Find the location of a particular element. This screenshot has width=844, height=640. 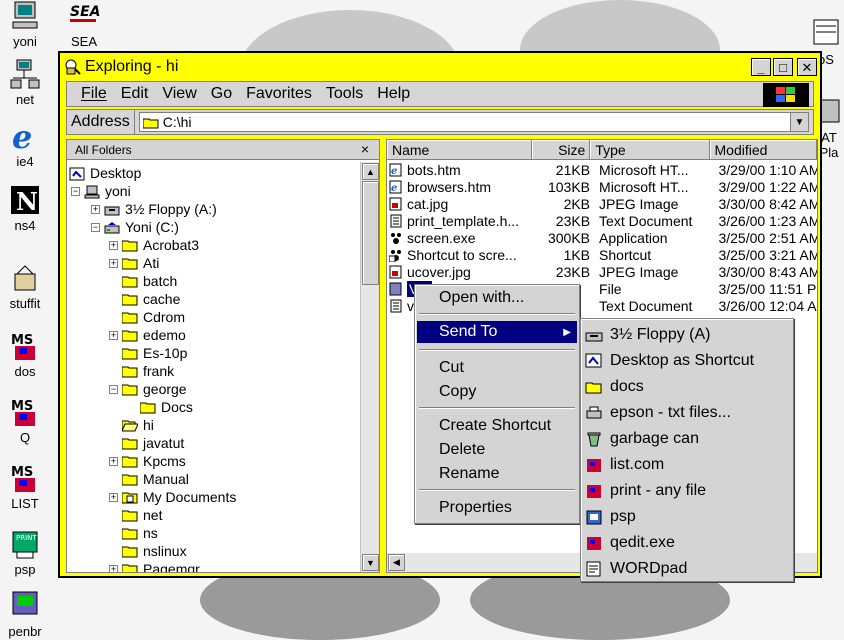

tree-item-folder-open: hi is located at coordinates (131, 425).